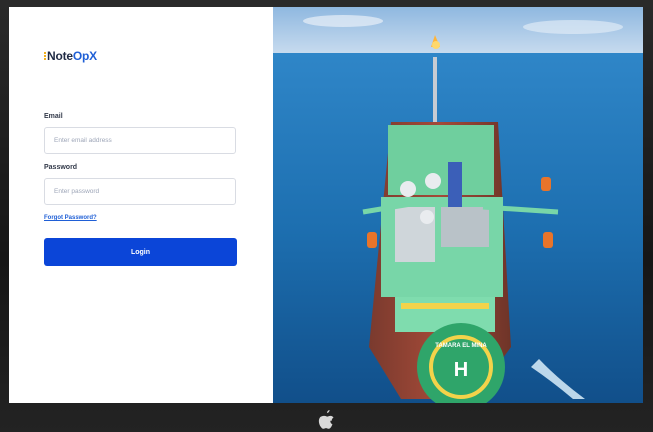 This screenshot has width=653, height=432. Describe the element at coordinates (140, 252) in the screenshot. I see `login-button: Login` at that location.